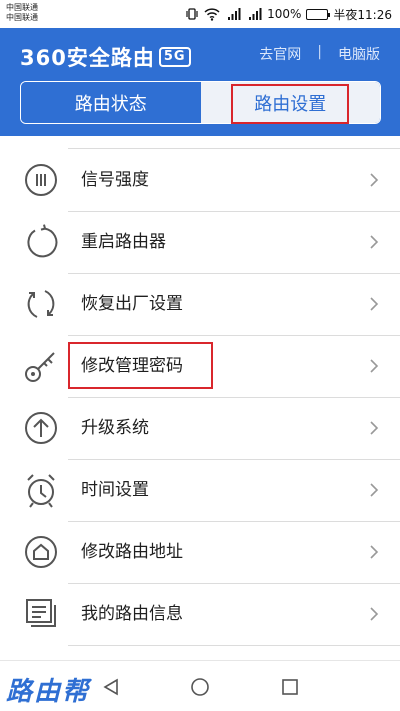 This screenshot has width=400, height=711. What do you see at coordinates (200, 490) in the screenshot?
I see `menu-item-time-settings: 时间设置` at bounding box center [200, 490].